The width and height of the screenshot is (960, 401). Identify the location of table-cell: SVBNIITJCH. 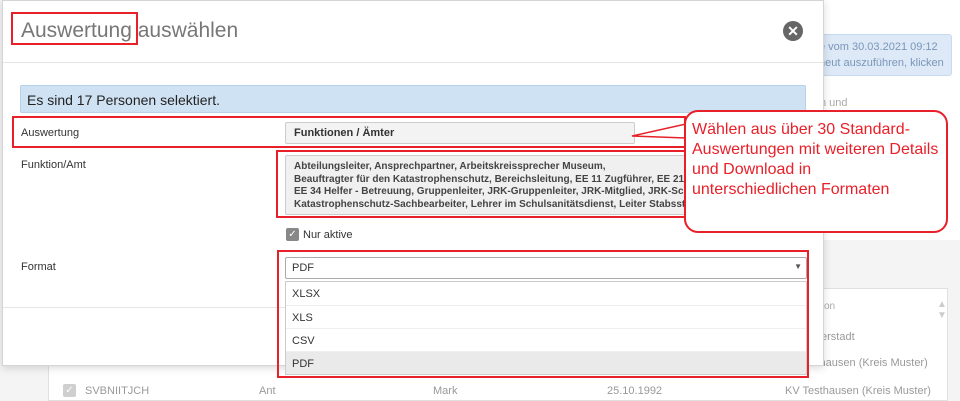
(117, 391).